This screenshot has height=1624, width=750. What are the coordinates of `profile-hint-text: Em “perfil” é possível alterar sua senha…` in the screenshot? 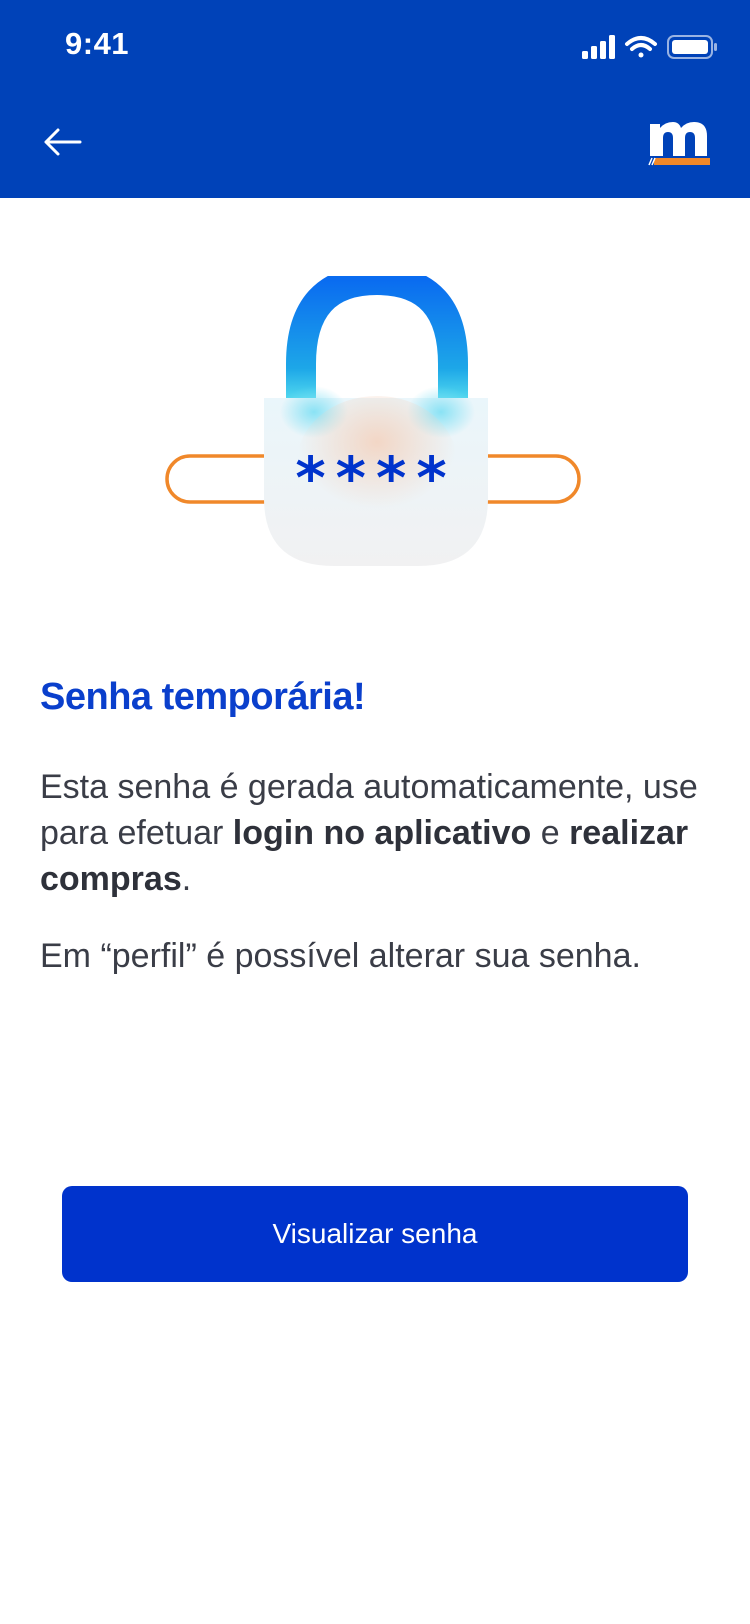 It's located at (340, 956).